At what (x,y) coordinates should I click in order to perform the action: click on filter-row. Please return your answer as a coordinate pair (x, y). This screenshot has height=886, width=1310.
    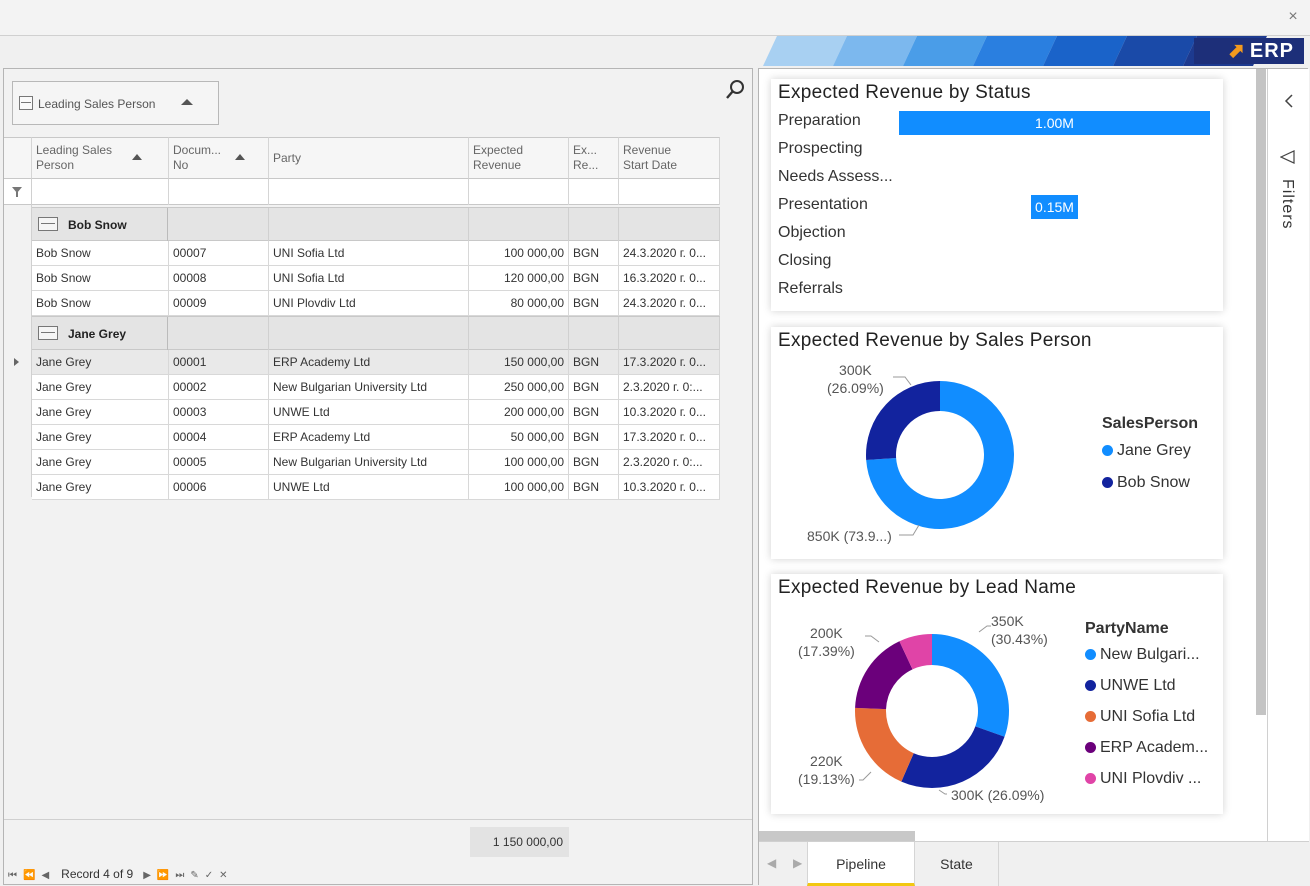
    Looking at the image, I should click on (362, 192).